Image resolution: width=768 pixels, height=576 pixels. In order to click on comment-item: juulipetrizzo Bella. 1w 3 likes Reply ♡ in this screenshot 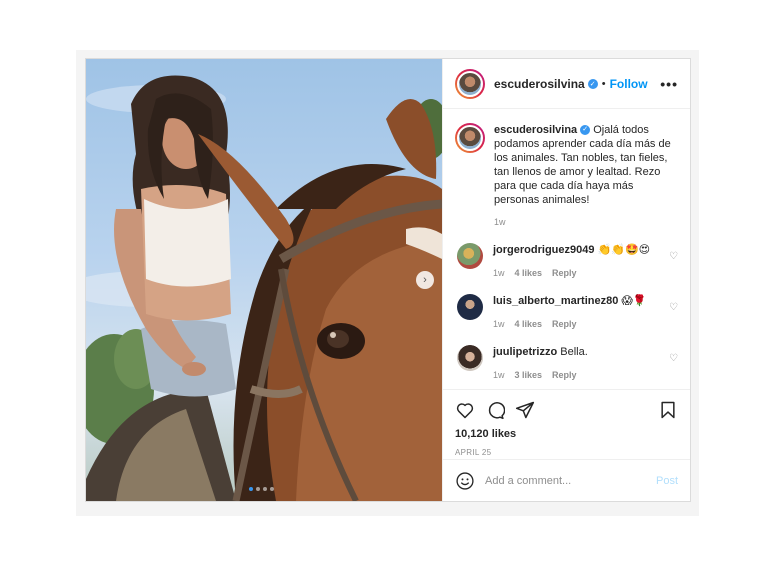, I will do `click(566, 363)`.